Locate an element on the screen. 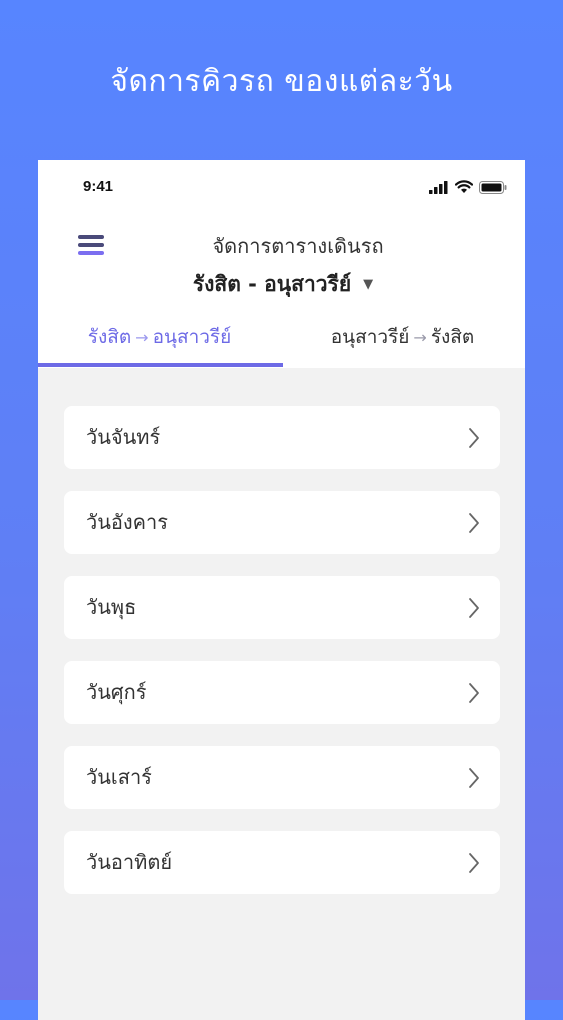  tab-to: อนุสาวรีย์ is located at coordinates (192, 337).